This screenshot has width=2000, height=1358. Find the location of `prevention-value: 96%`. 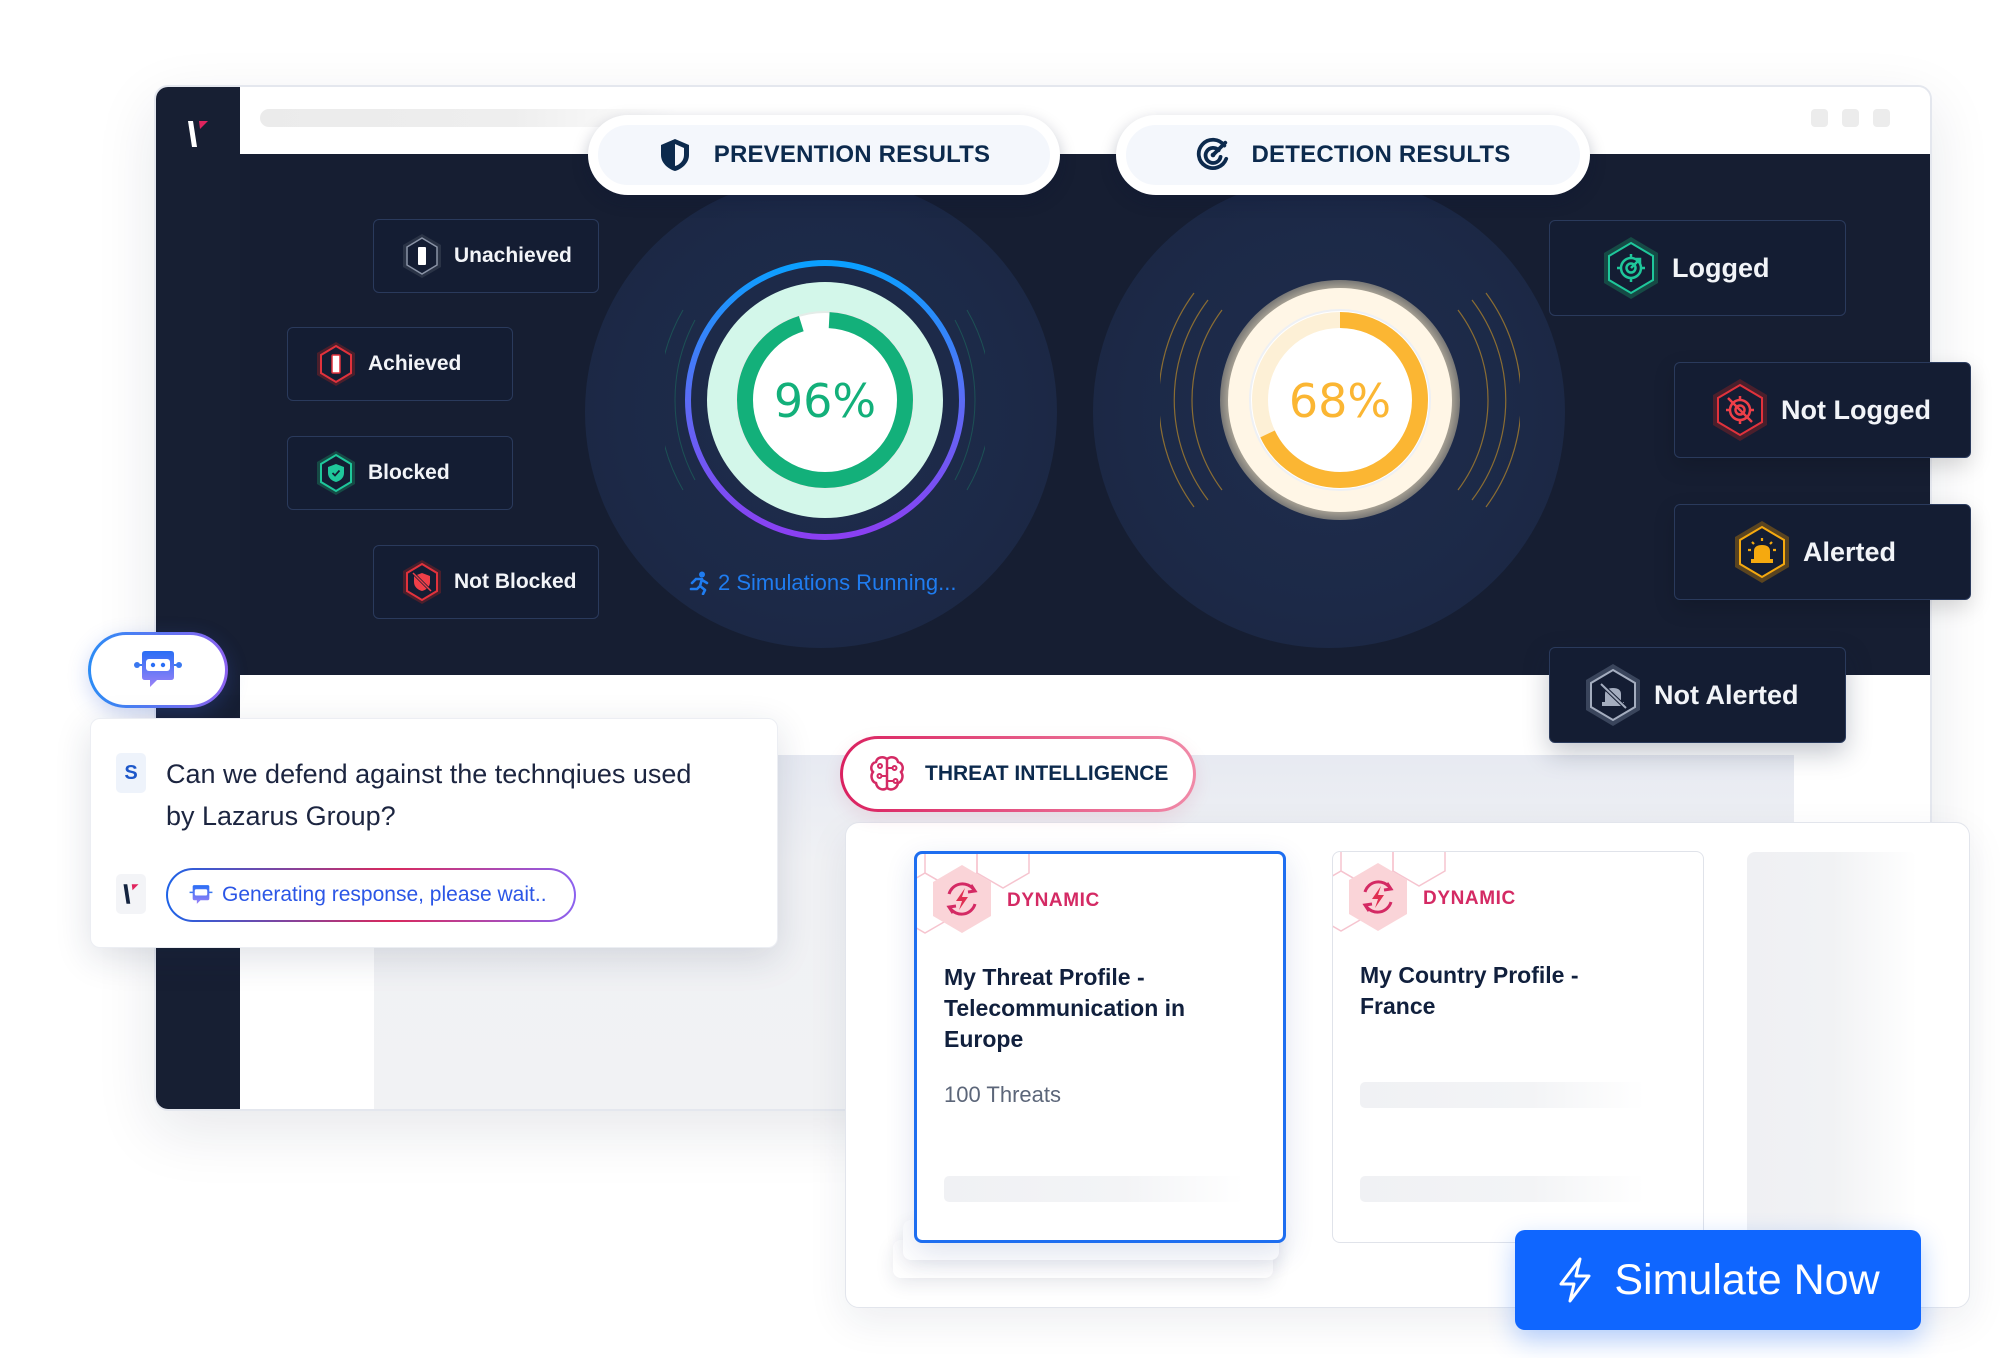

prevention-value: 96% is located at coordinates (825, 401).